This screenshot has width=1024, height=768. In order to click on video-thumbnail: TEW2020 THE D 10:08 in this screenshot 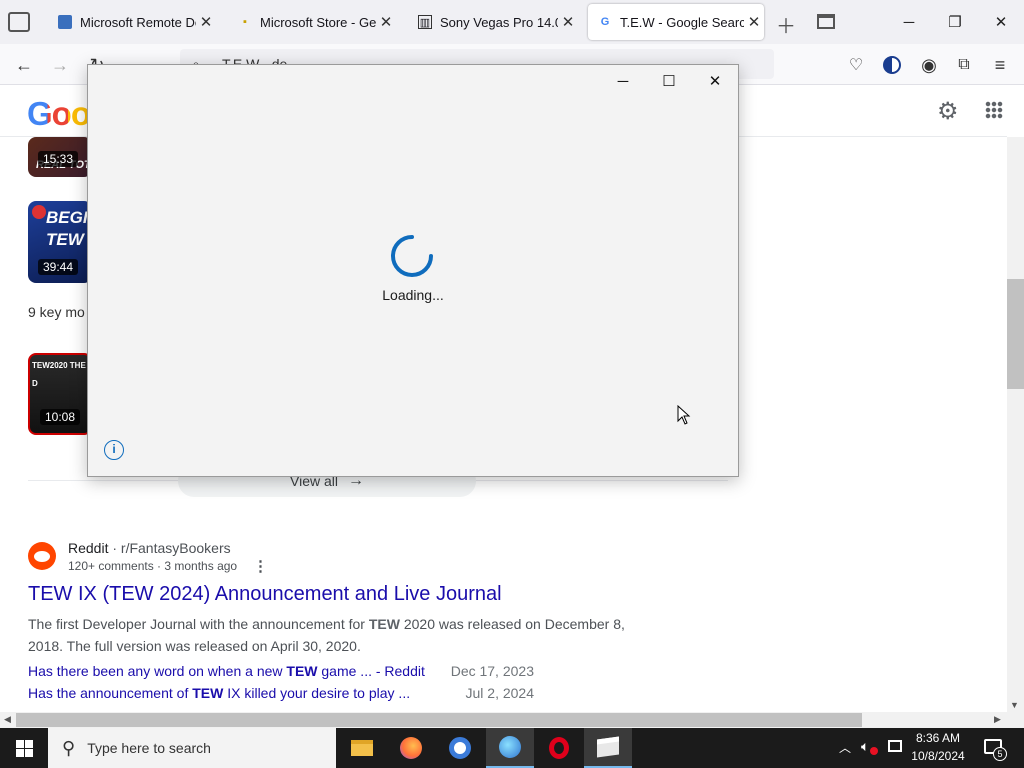, I will do `click(60, 394)`.